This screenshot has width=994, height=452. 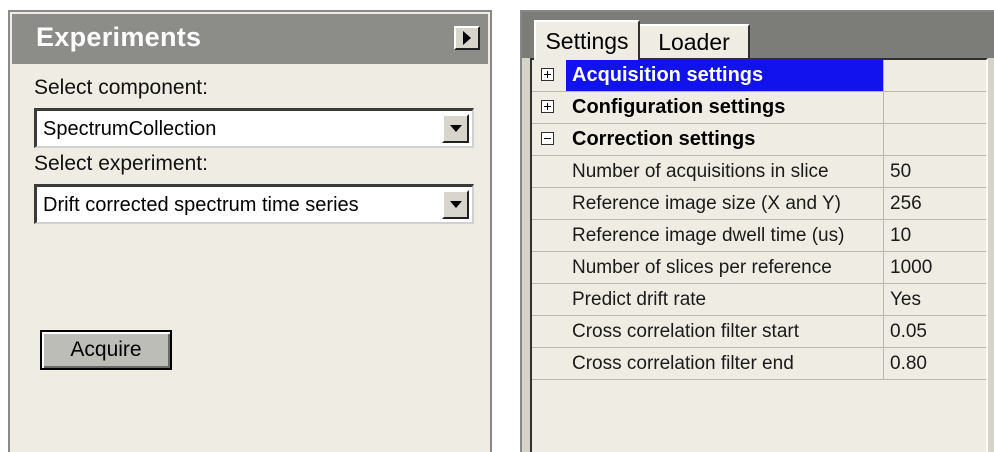 What do you see at coordinates (201, 205) in the screenshot?
I see `experiment-dropdown-value: Drift corrected spectrum time series` at bounding box center [201, 205].